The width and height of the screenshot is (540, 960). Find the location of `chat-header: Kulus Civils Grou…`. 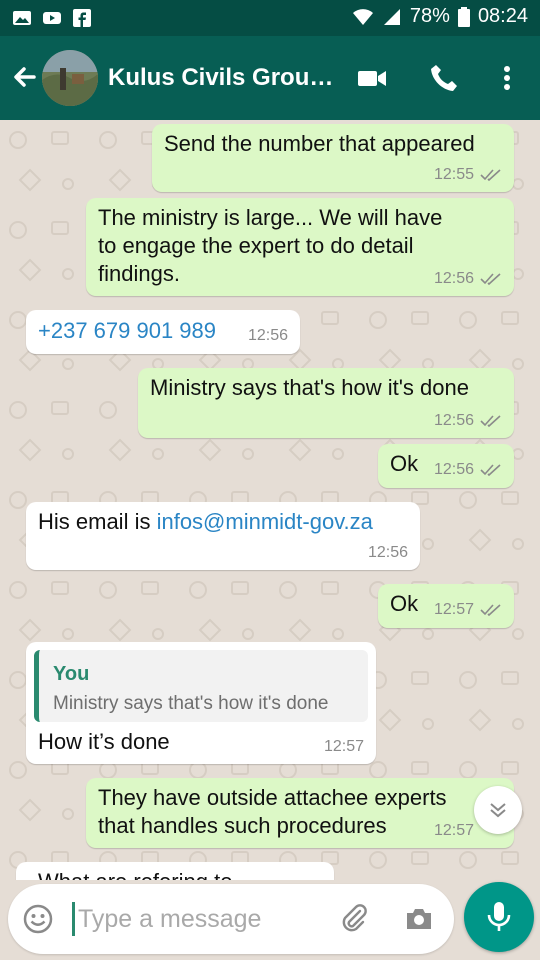

chat-header: Kulus Civils Grou… is located at coordinates (270, 78).